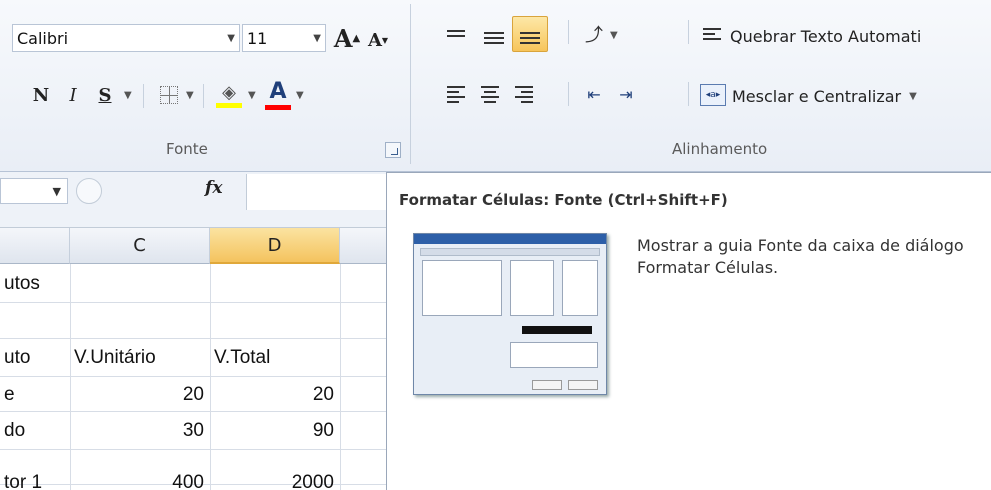  I want to click on decrease-indent-button: ⇤, so click(594, 94).